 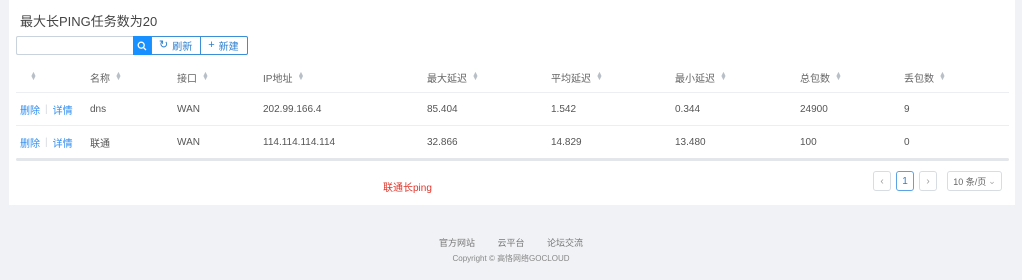 I want to click on header-total-packets-label: 总包数, so click(x=815, y=79).